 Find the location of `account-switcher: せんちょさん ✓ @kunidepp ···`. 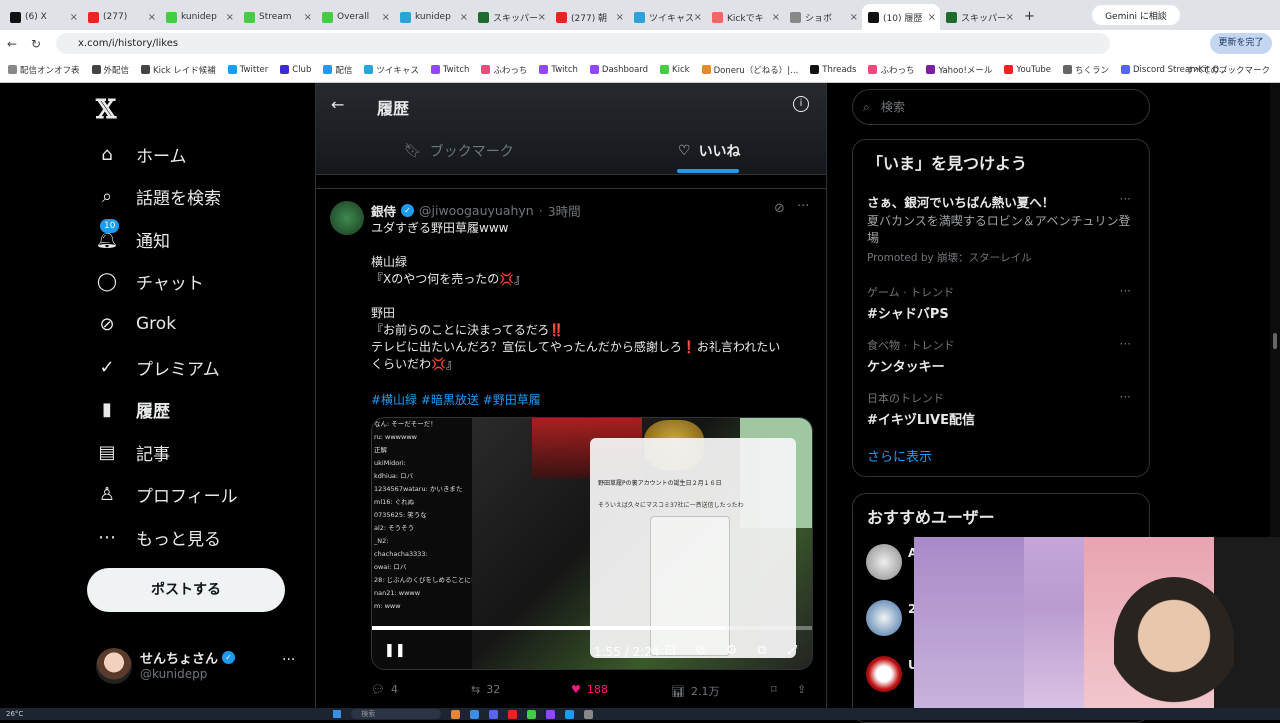

account-switcher: せんちょさん ✓ @kunidepp ··· is located at coordinates (201, 666).